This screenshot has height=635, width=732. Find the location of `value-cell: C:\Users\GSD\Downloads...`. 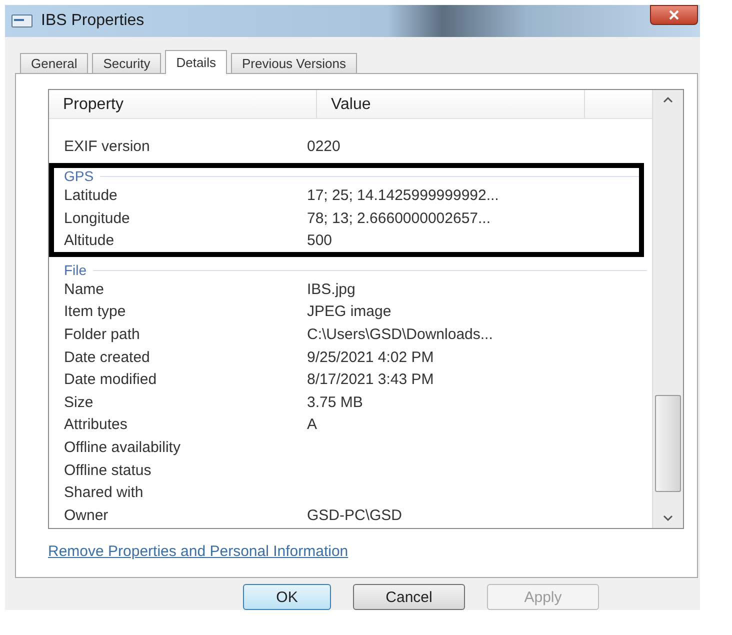

value-cell: C:\Users\GSD\Downloads... is located at coordinates (400, 335).